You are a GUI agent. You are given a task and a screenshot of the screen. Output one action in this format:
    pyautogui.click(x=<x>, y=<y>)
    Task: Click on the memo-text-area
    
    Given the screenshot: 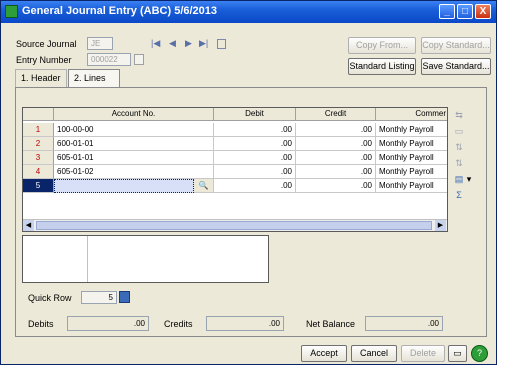 What is the action you would take?
    pyautogui.click(x=178, y=259)
    